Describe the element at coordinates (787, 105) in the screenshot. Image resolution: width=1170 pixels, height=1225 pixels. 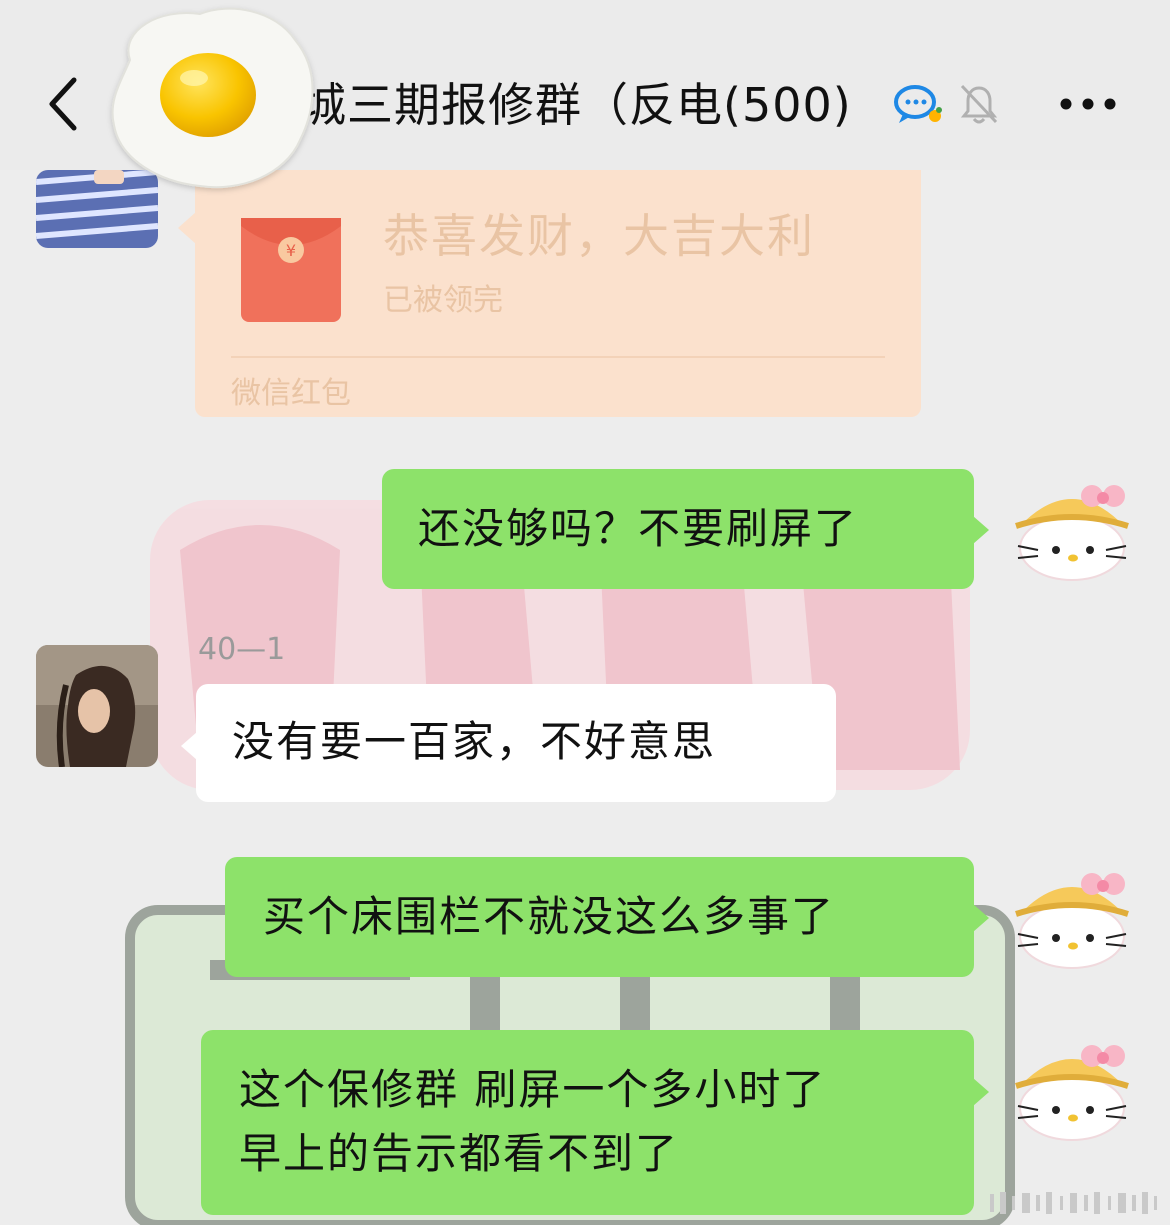
I see `member-count: (500)` at that location.